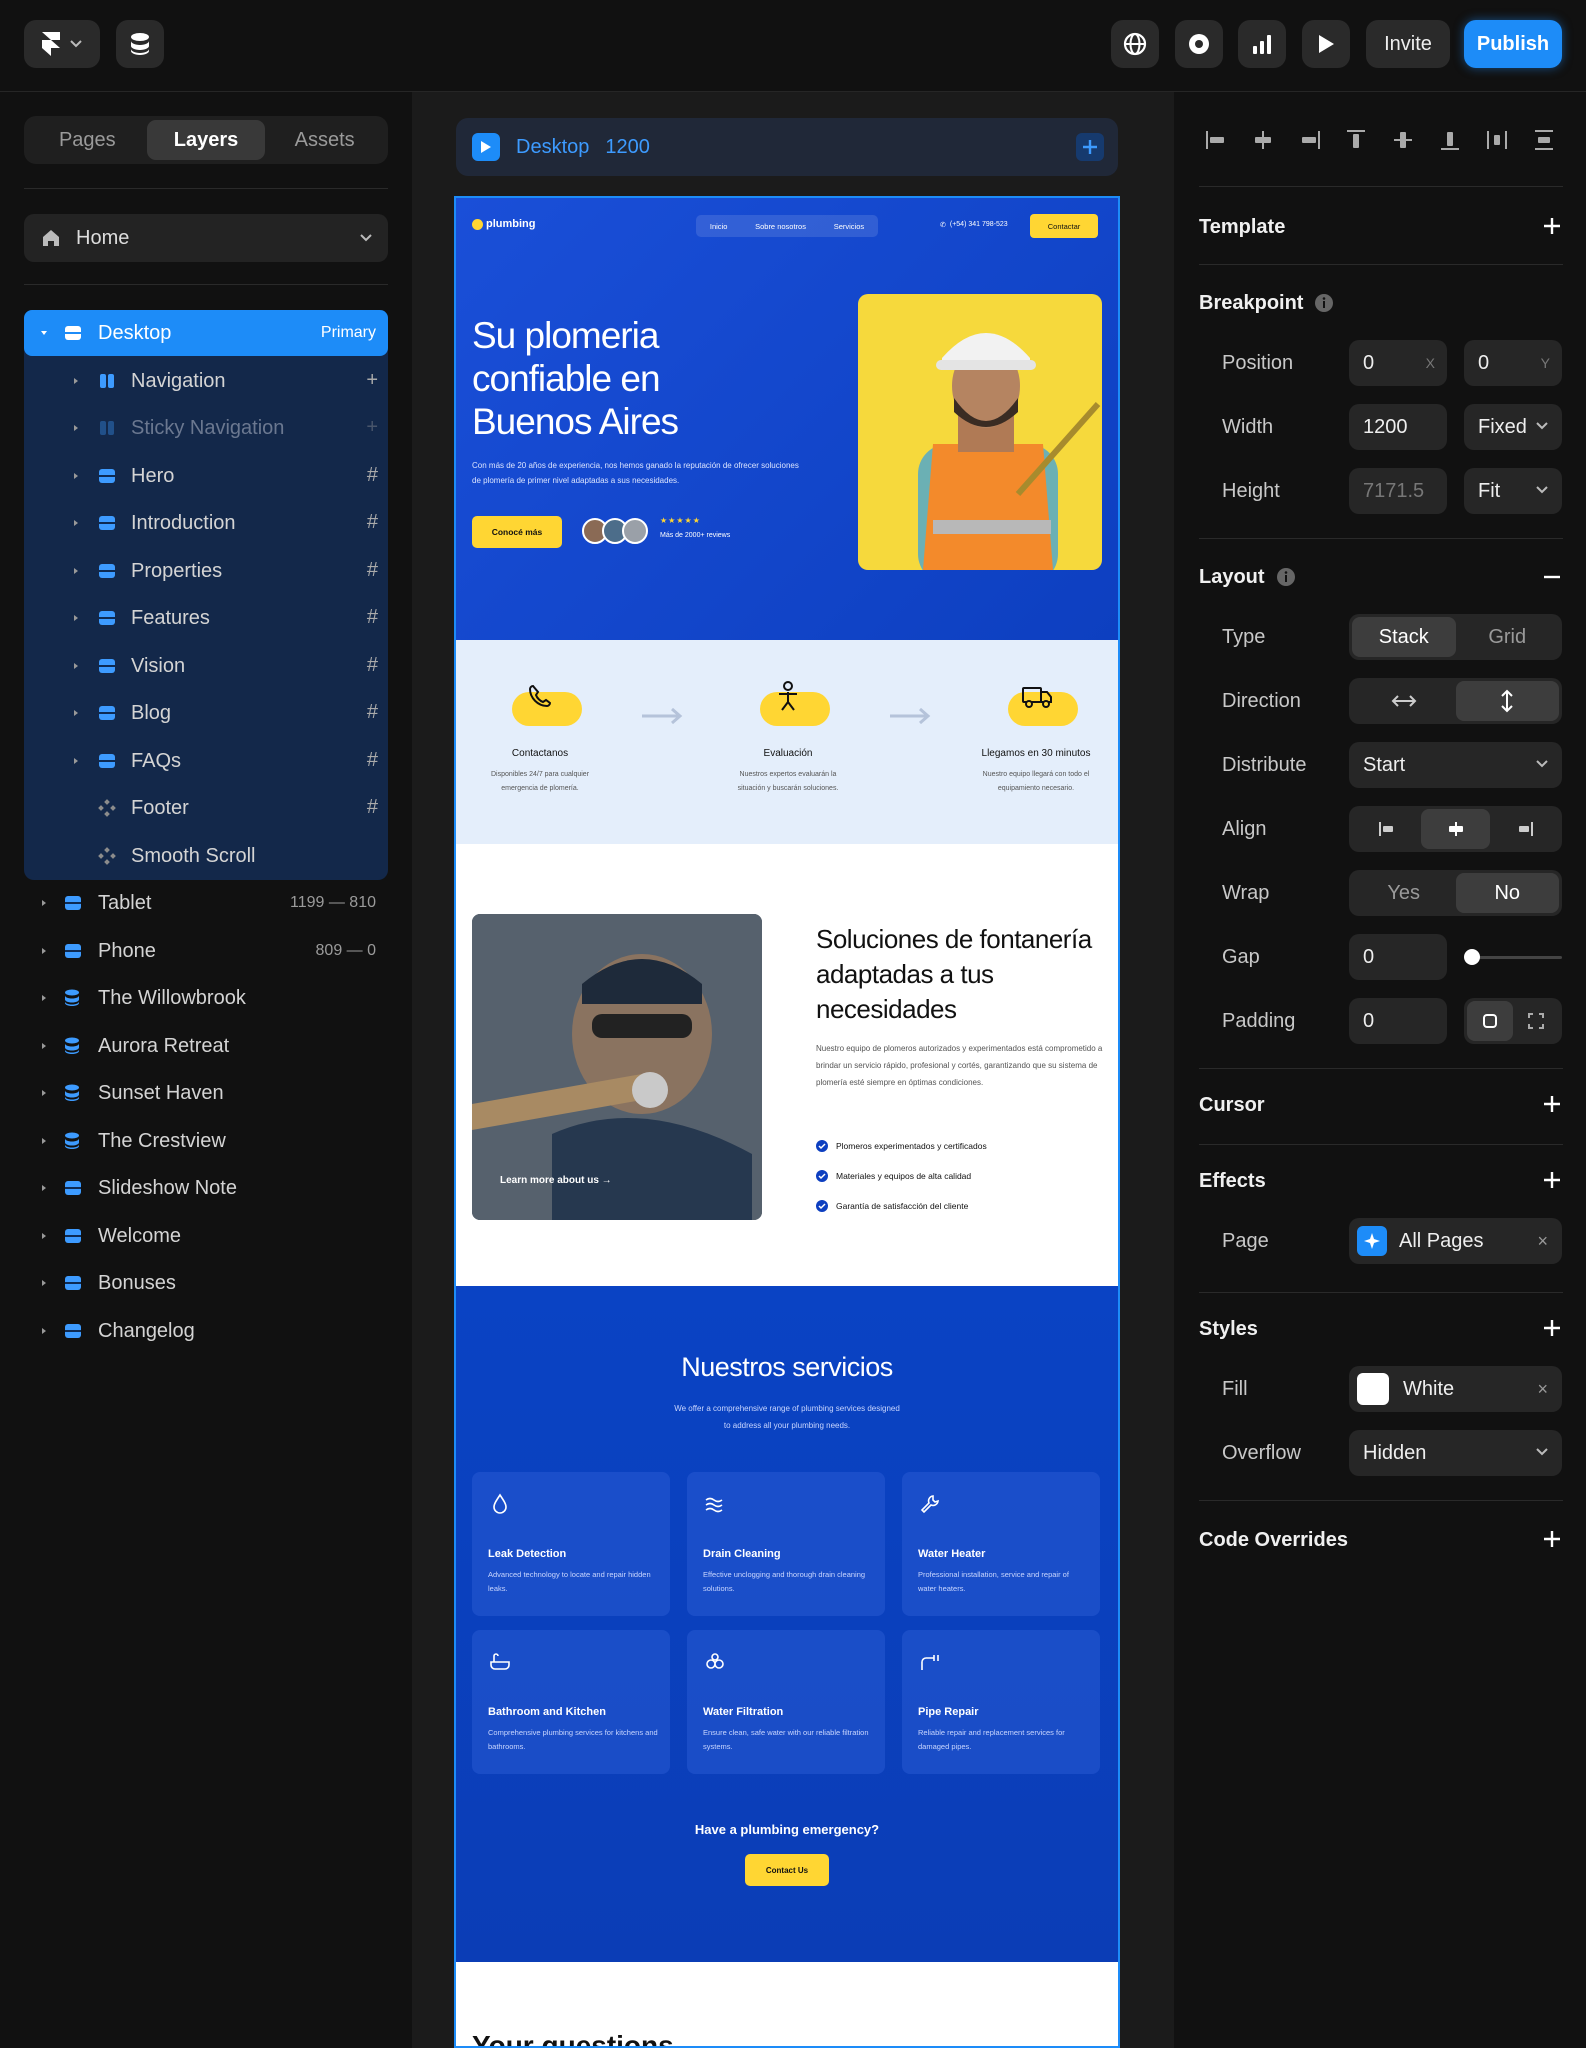 The image size is (1586, 2048). Describe the element at coordinates (1455, 829) in the screenshot. I see `align-center` at that location.